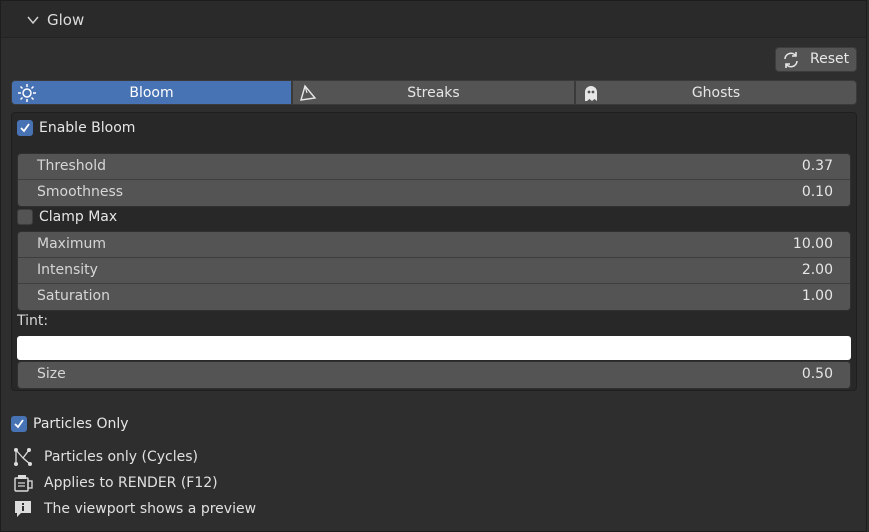 This screenshot has height=532, width=869. Describe the element at coordinates (434, 193) in the screenshot. I see `smoothness-field: Smoothness 0.10` at that location.